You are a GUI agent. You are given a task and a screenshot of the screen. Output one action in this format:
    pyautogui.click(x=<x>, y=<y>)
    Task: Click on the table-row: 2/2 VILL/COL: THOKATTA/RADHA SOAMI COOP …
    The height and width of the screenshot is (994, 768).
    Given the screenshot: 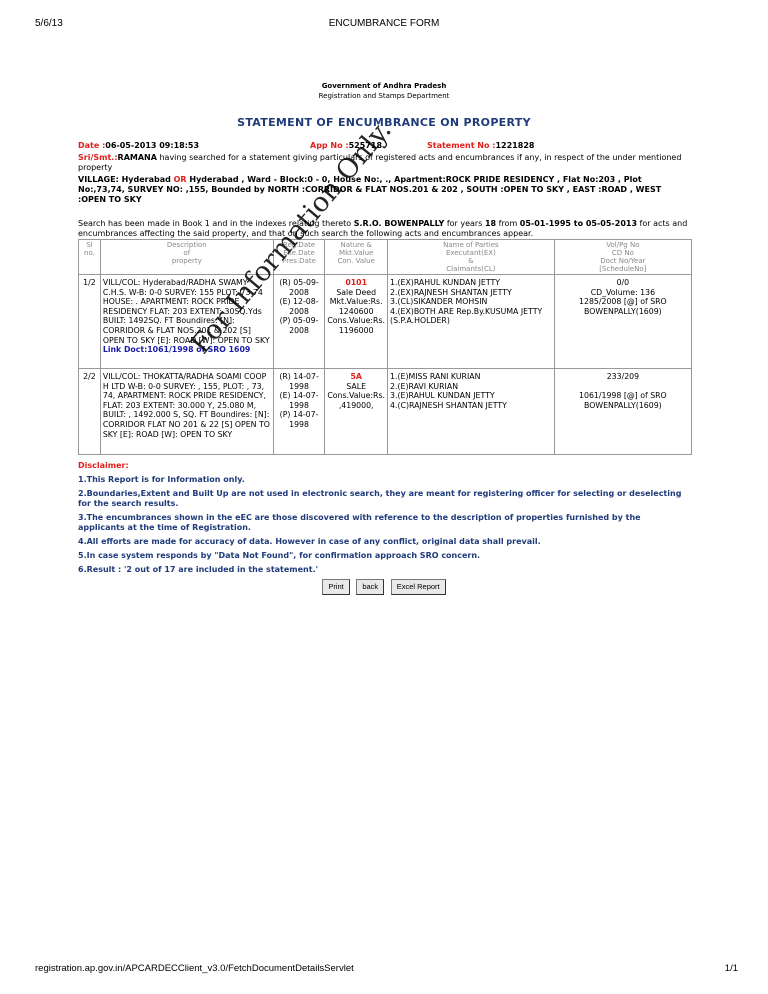 What is the action you would take?
    pyautogui.click(x=385, y=411)
    